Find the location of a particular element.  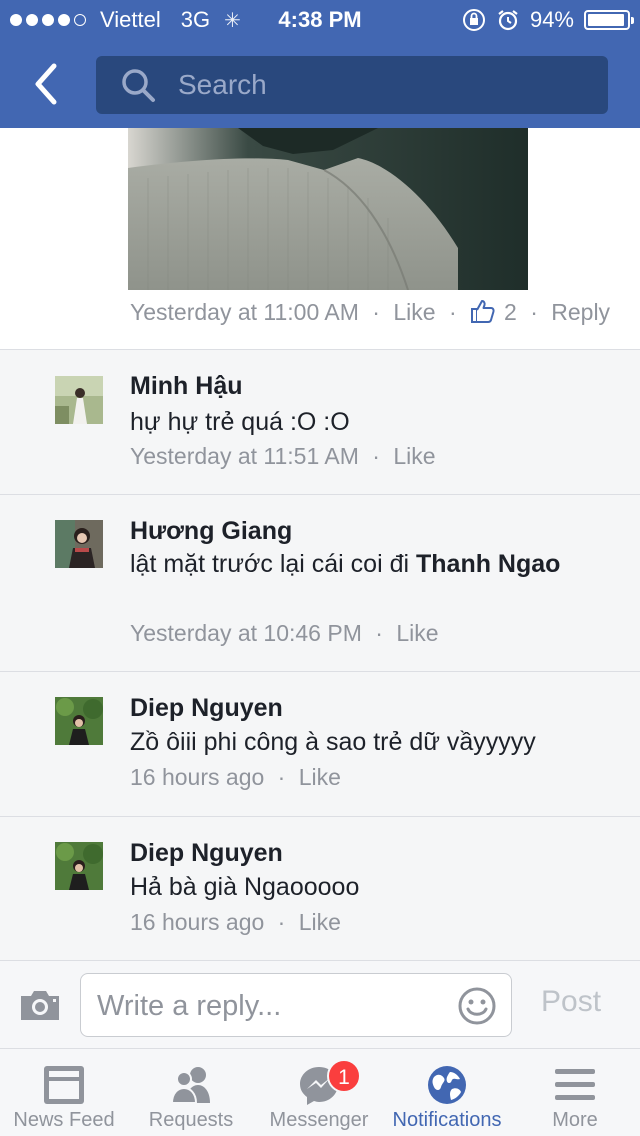

comment-text: Hả bà già Ngaooooo is located at coordinates (245, 887).